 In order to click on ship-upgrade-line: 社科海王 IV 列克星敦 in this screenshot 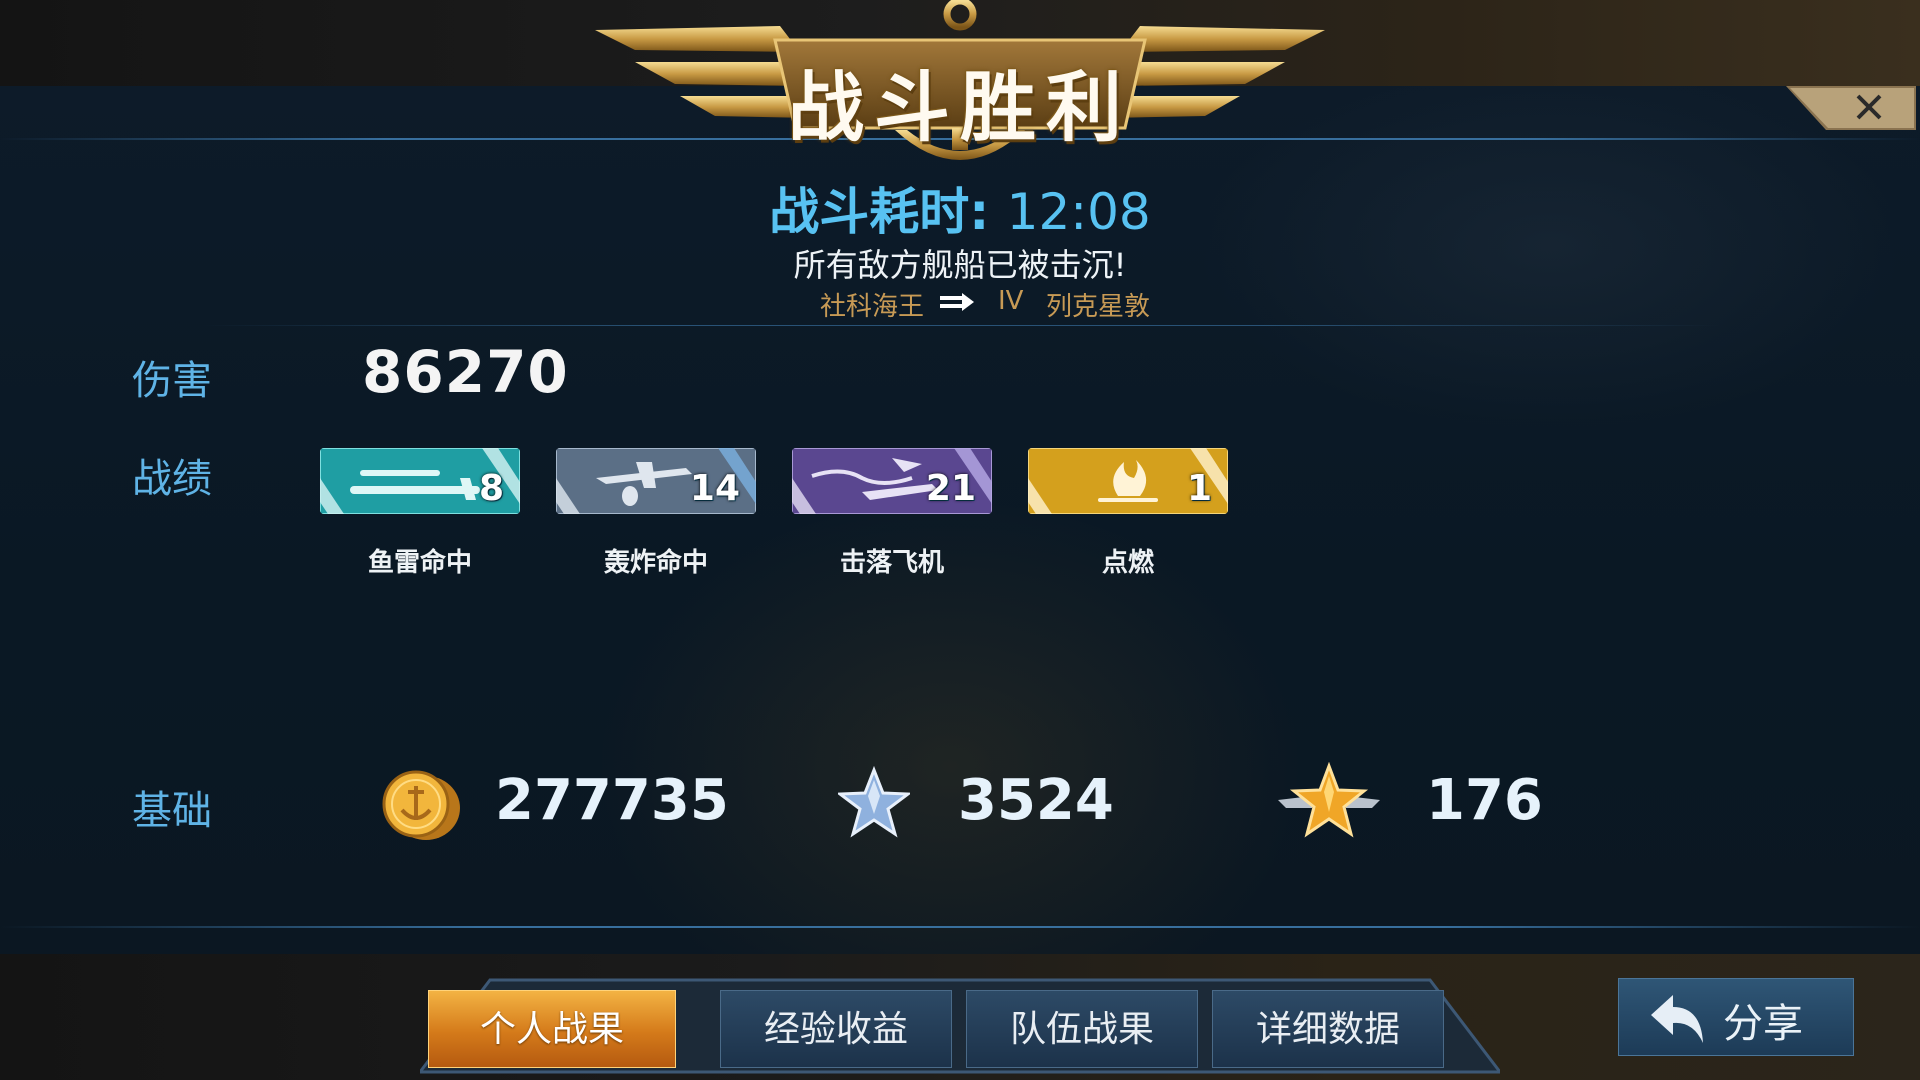, I will do `click(990, 304)`.